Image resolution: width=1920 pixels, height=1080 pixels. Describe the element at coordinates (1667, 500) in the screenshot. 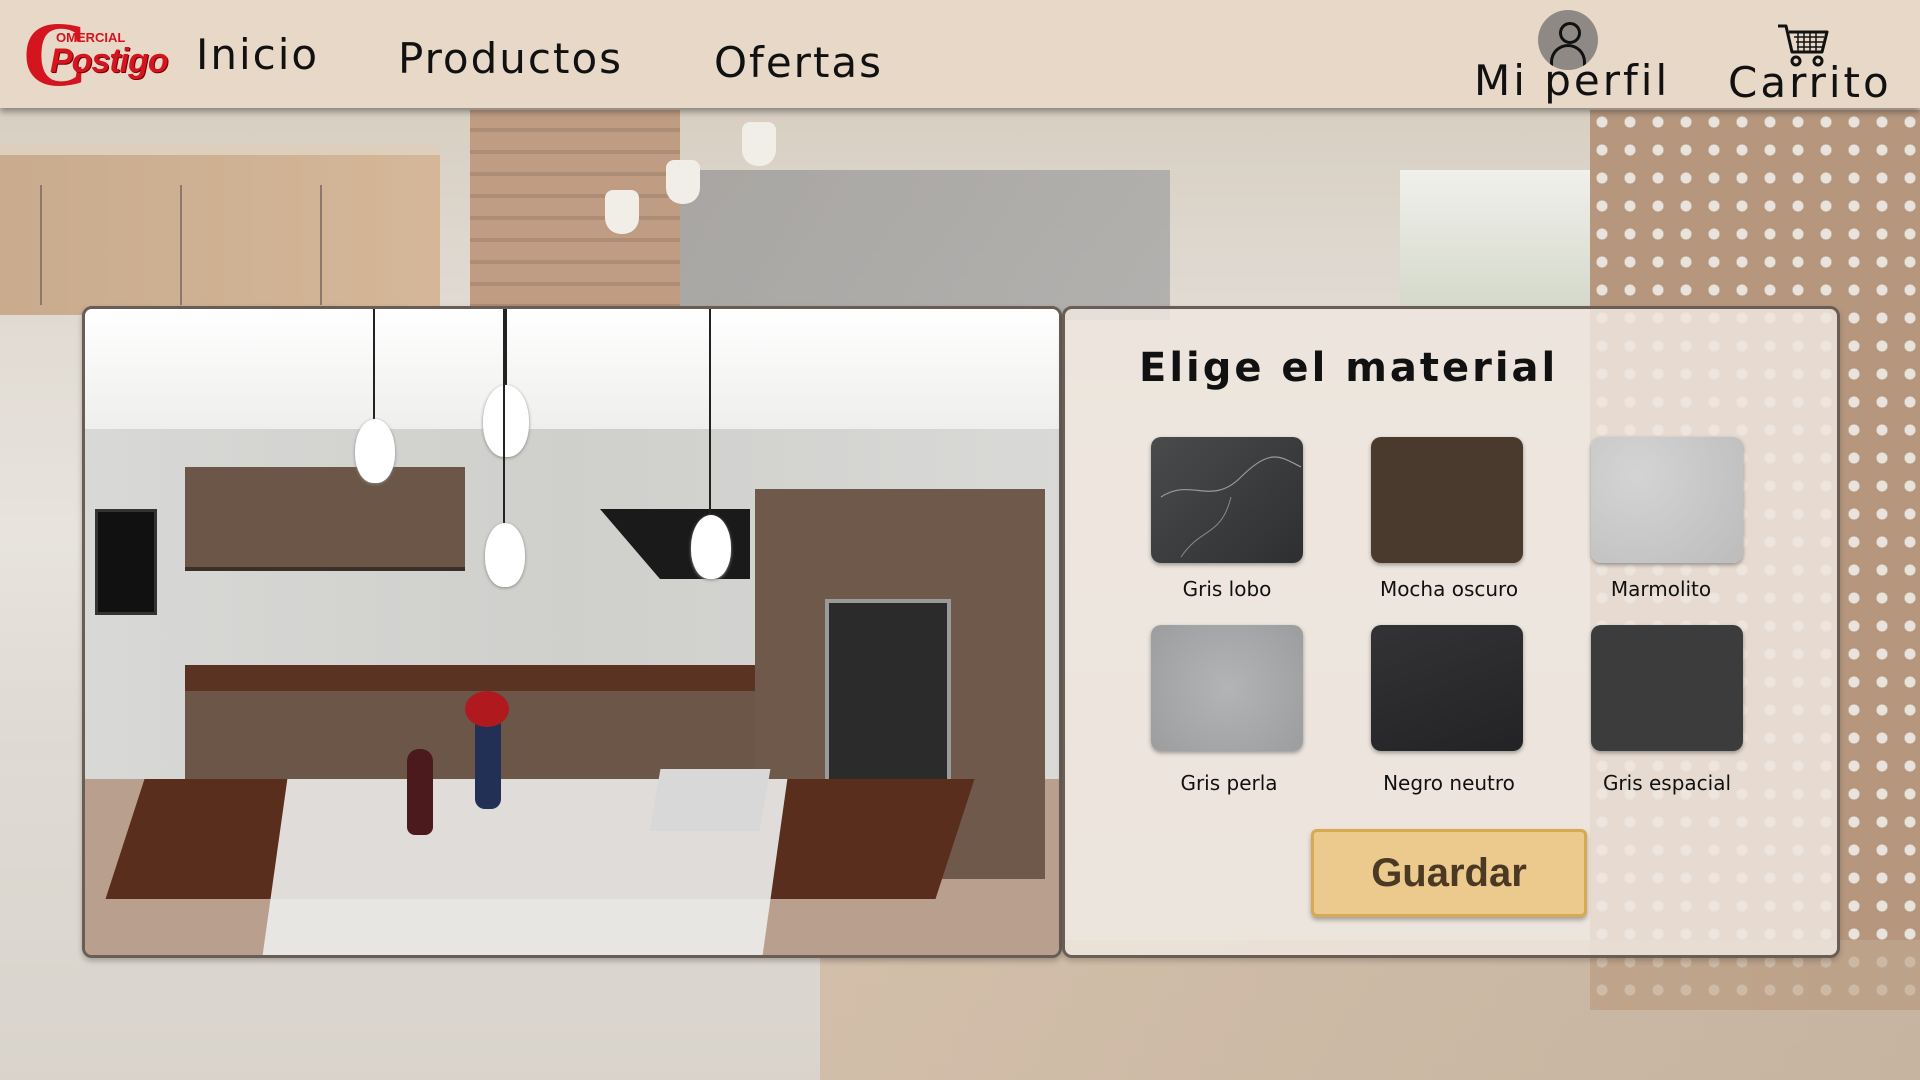

I see `swatch-marmolito` at that location.